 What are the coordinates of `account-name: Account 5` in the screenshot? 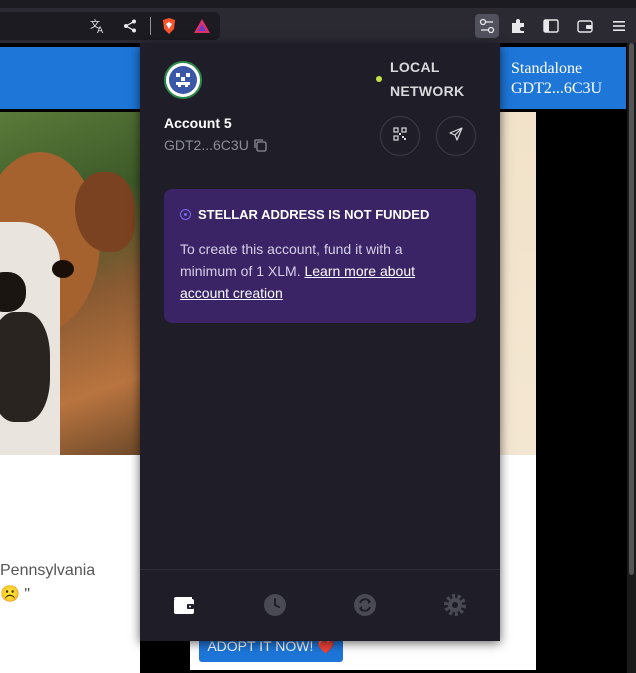 It's located at (198, 123).